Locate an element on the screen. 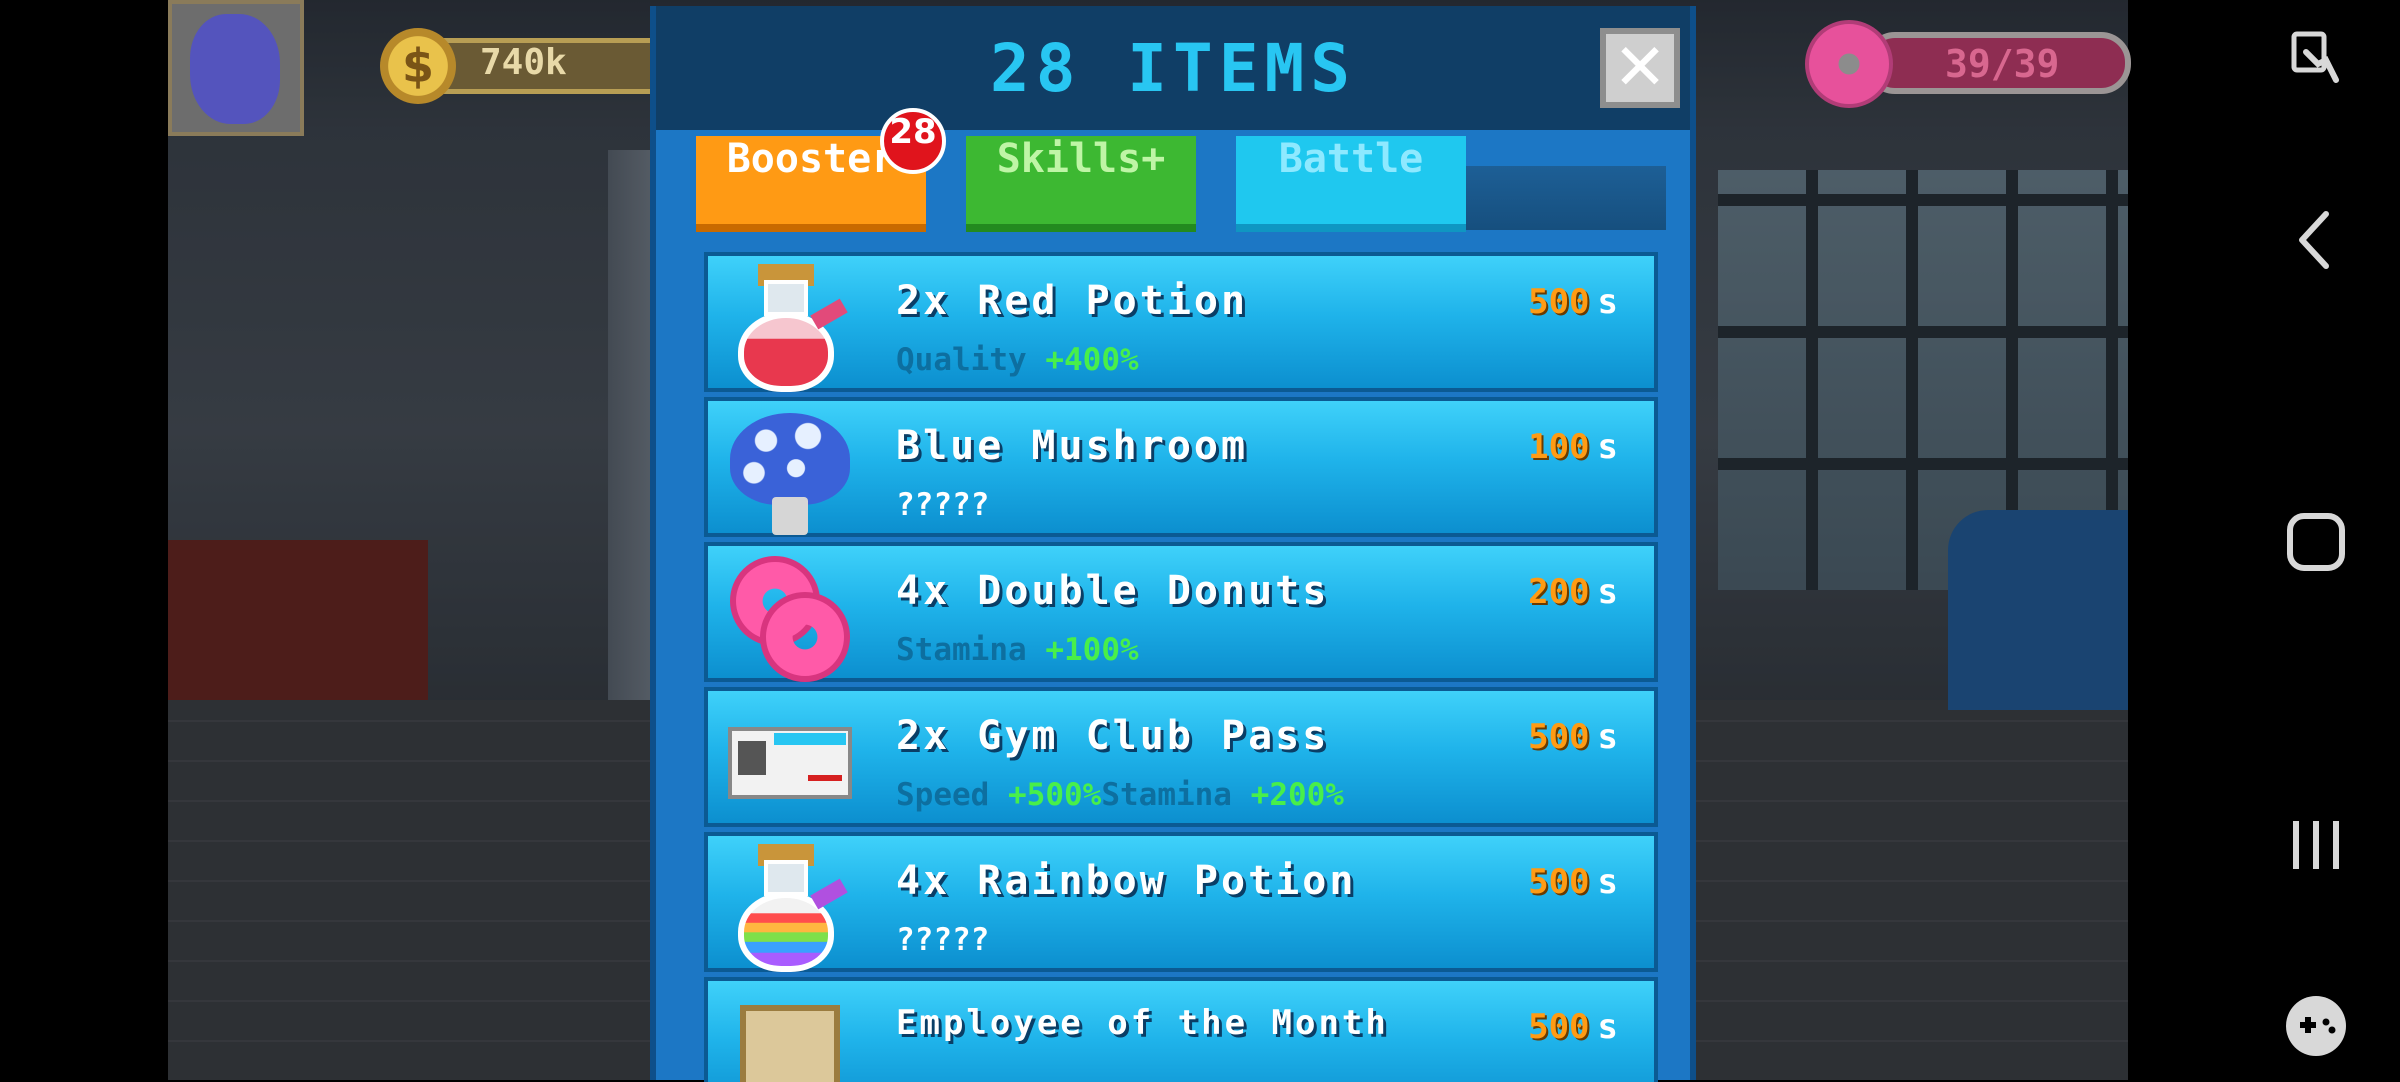  screenshot-icon is located at coordinates (2316, 62).